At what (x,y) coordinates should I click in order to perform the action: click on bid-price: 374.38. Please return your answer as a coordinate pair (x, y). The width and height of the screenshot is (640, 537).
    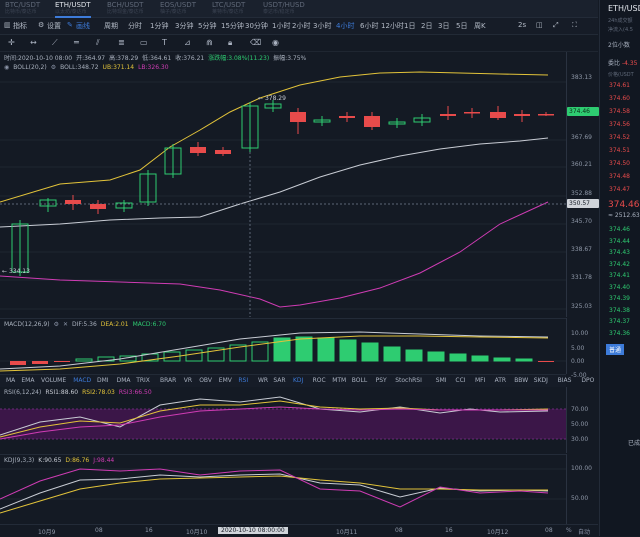
    Looking at the image, I should click on (619, 310).